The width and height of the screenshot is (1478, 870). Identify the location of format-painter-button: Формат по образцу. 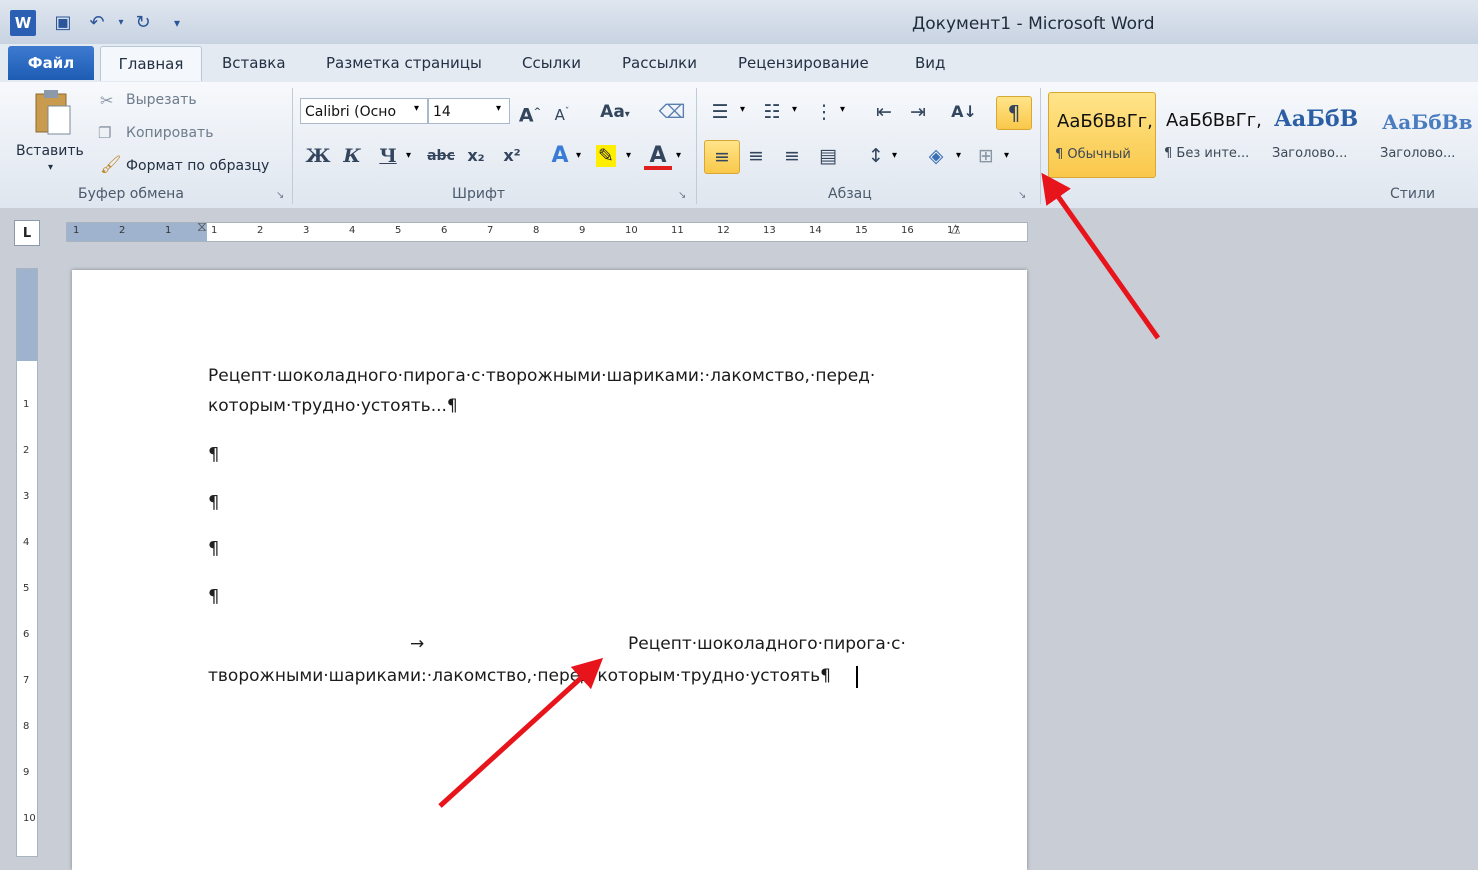
(197, 166).